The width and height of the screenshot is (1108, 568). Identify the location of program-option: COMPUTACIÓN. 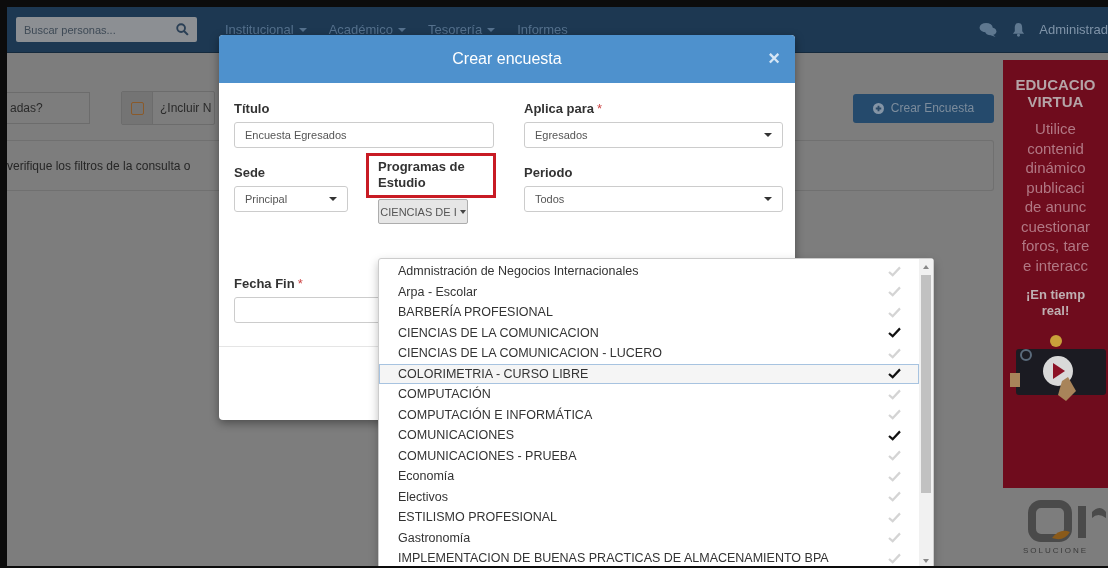
(649, 394).